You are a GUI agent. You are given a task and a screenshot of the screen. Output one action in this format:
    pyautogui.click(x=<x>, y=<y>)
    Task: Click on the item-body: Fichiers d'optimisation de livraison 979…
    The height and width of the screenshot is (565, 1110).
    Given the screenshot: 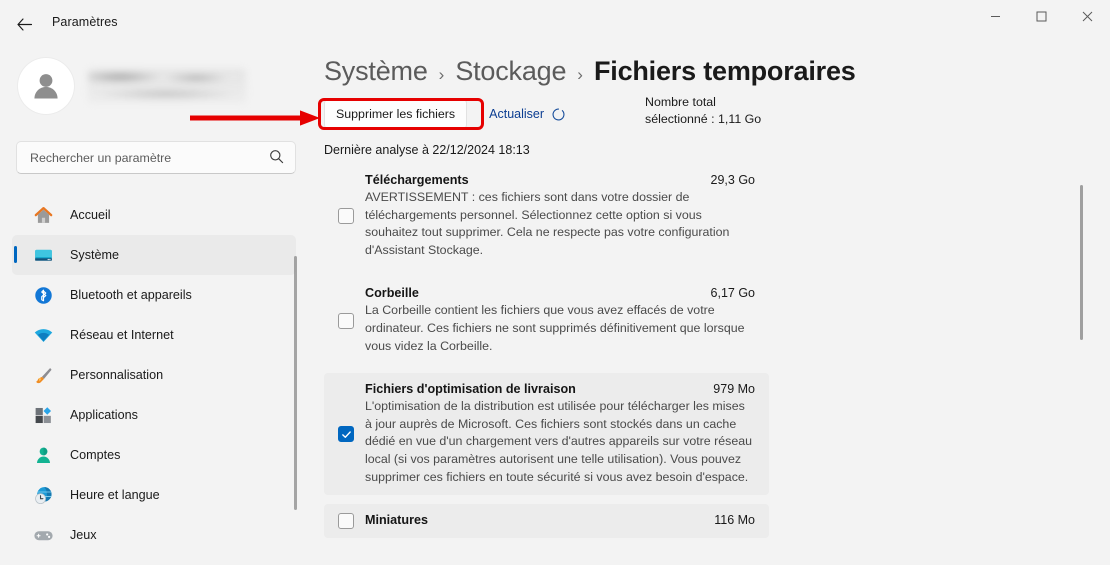 What is the action you would take?
    pyautogui.click(x=567, y=434)
    